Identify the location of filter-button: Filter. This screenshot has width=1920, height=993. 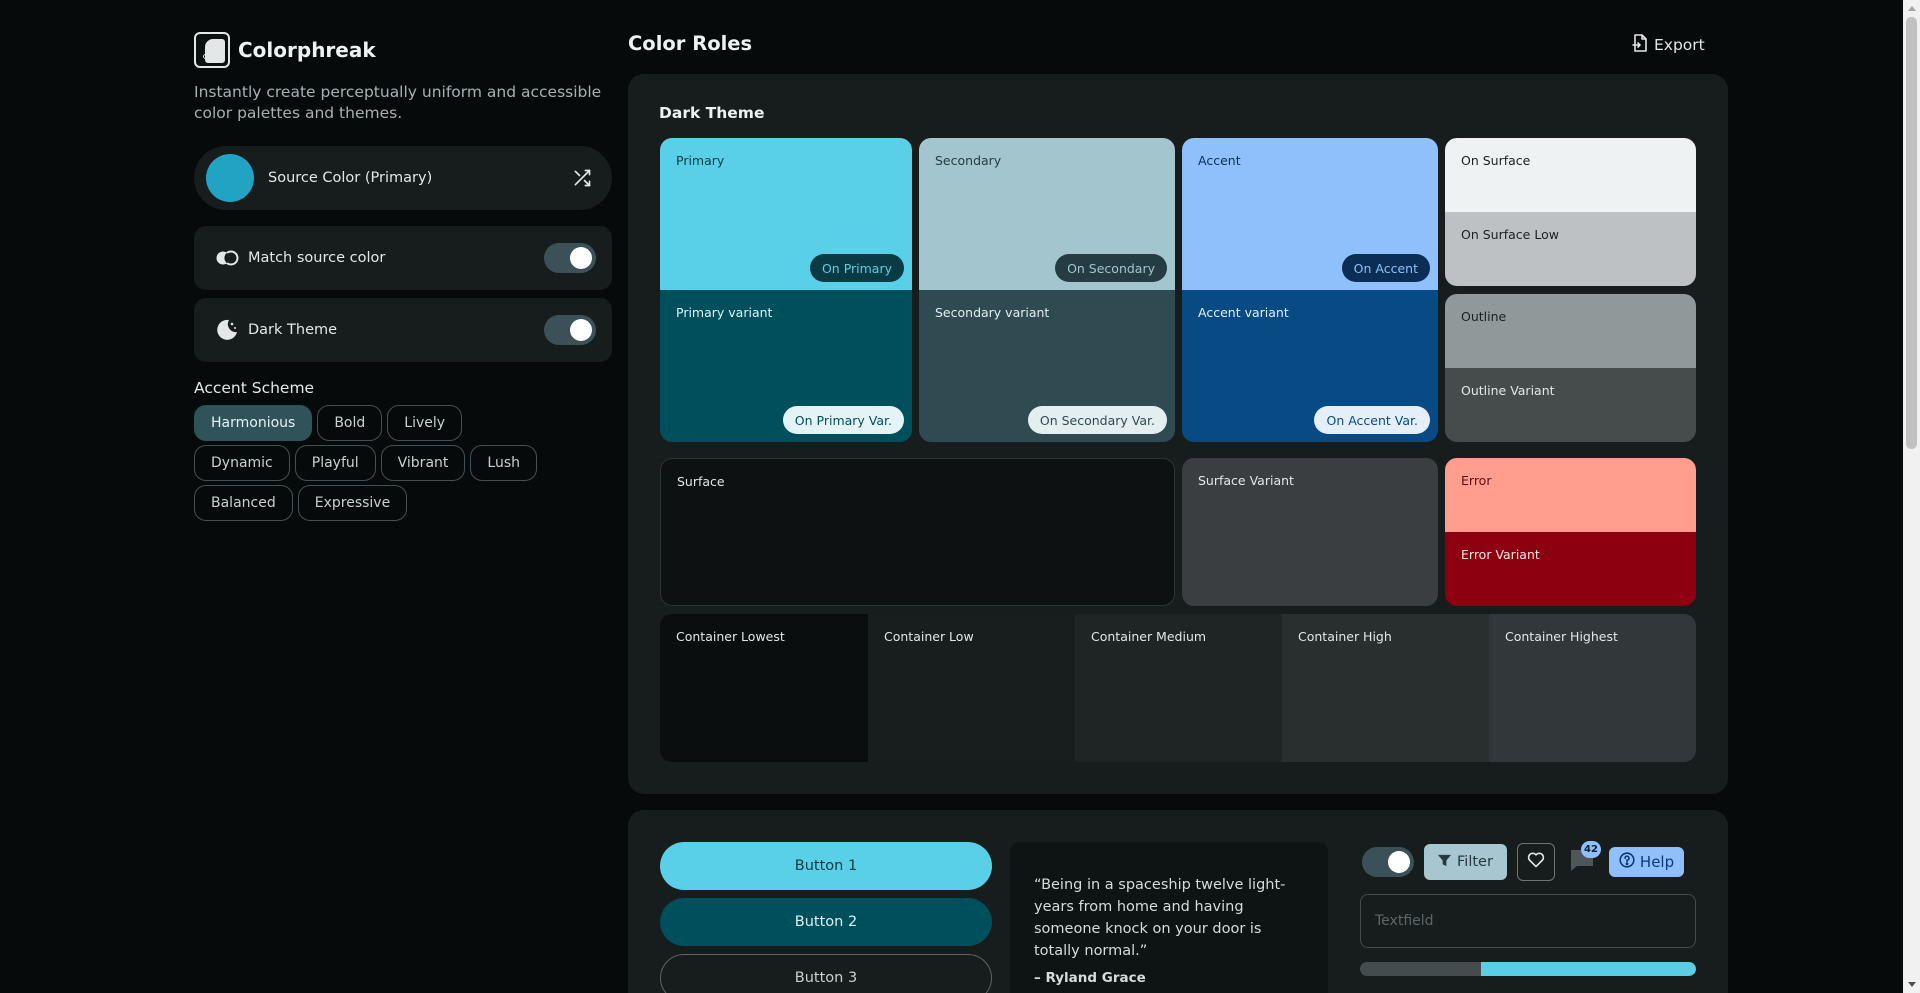
(1465, 862).